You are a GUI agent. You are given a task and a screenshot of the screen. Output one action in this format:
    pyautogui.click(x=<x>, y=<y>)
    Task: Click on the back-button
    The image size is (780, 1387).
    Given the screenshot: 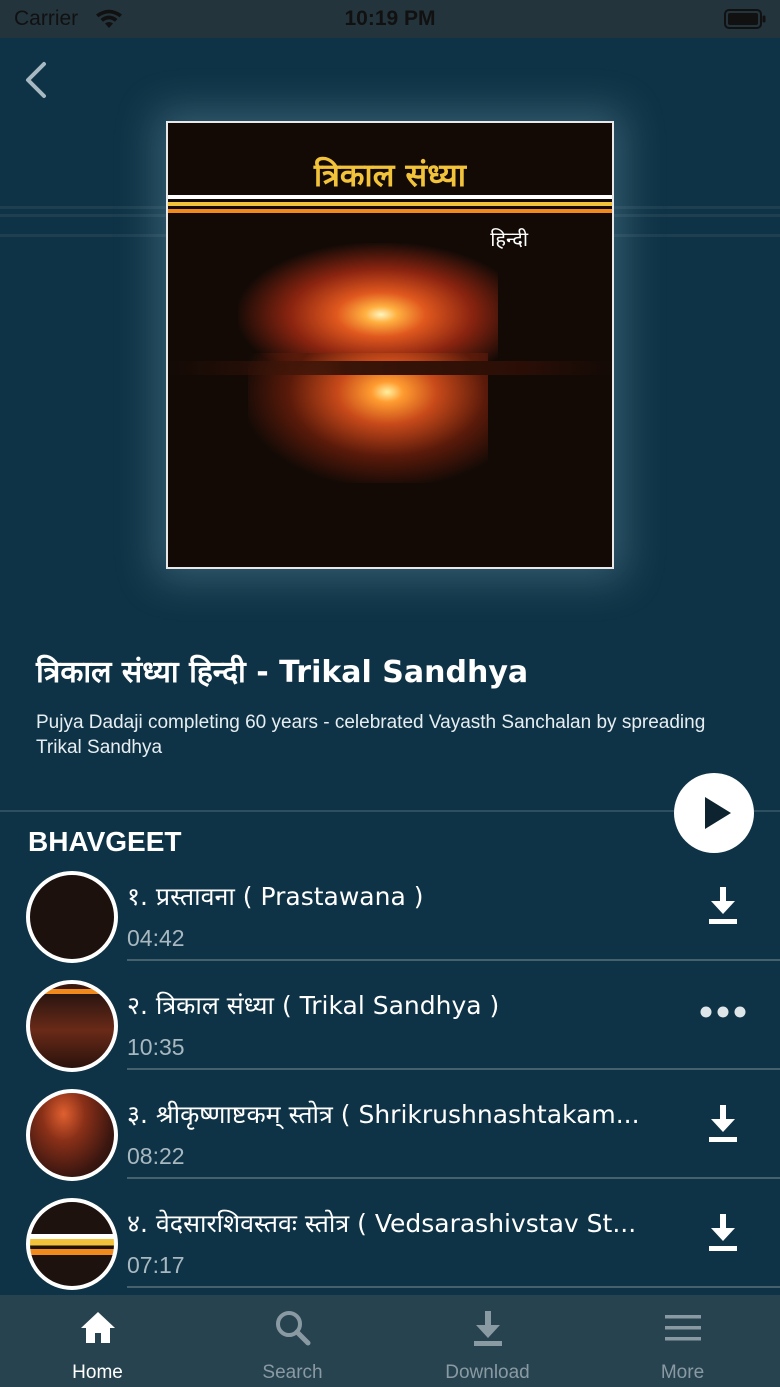 What is the action you would take?
    pyautogui.click(x=36, y=80)
    